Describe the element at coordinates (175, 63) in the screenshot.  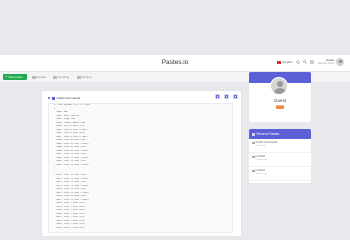
I see `top-header: Pastes.io English Guest Member since` at that location.